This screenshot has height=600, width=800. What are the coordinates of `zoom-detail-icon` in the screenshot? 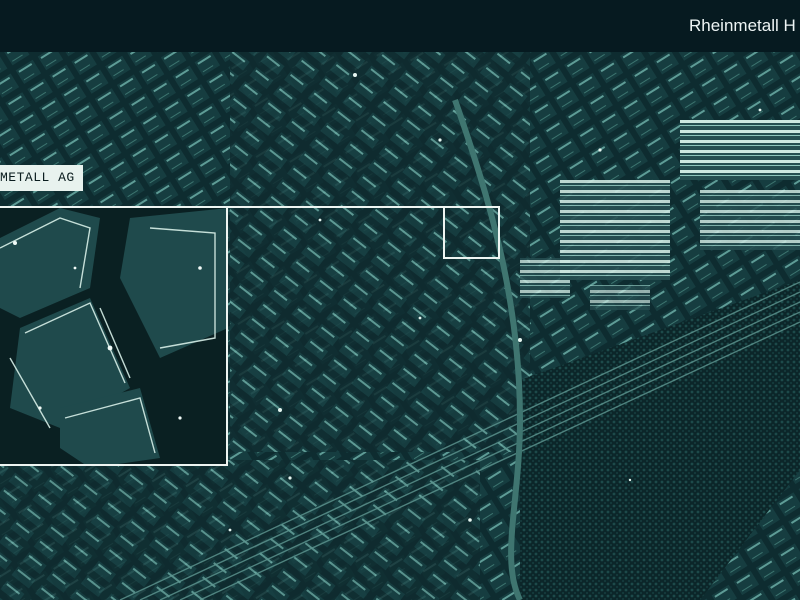 It's located at (113, 336).